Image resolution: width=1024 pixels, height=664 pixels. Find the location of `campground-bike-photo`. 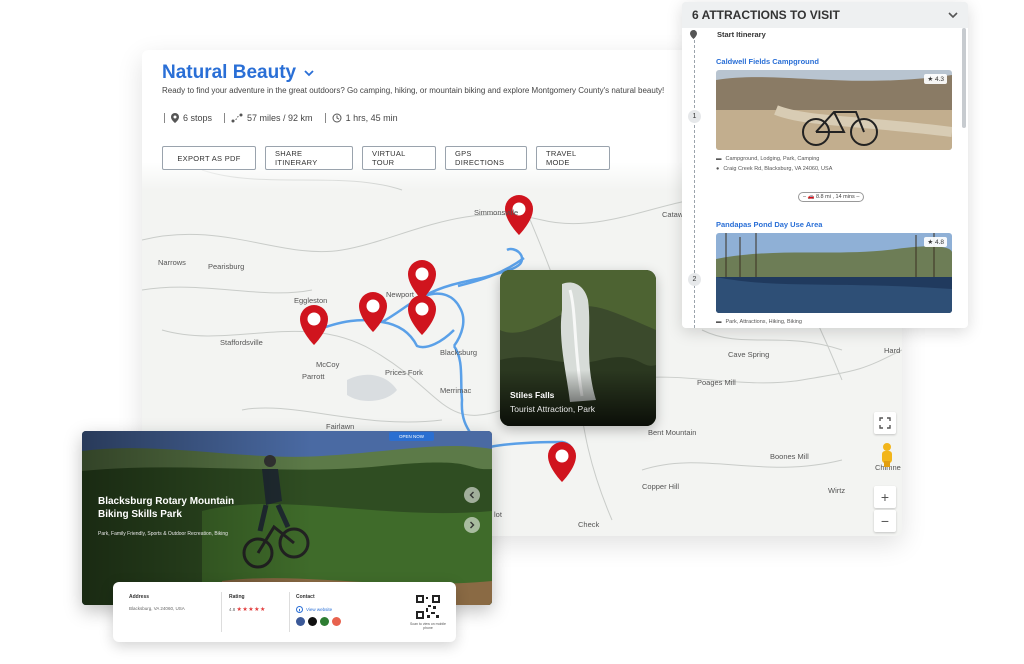

campground-bike-photo is located at coordinates (834, 110).